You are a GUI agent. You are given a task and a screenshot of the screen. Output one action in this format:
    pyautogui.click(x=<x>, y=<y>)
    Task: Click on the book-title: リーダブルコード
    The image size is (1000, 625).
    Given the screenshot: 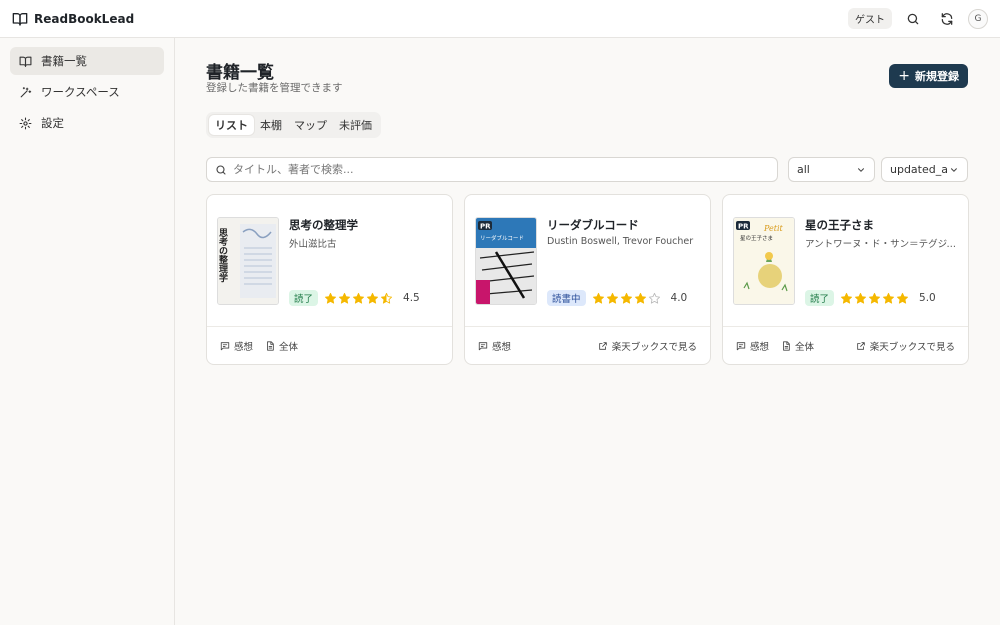 What is the action you would take?
    pyautogui.click(x=593, y=225)
    